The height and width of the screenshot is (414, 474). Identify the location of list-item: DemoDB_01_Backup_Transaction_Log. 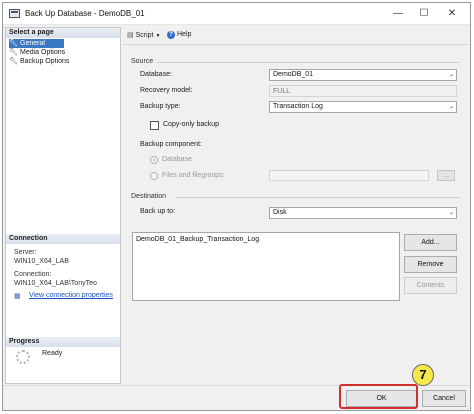
(197, 239).